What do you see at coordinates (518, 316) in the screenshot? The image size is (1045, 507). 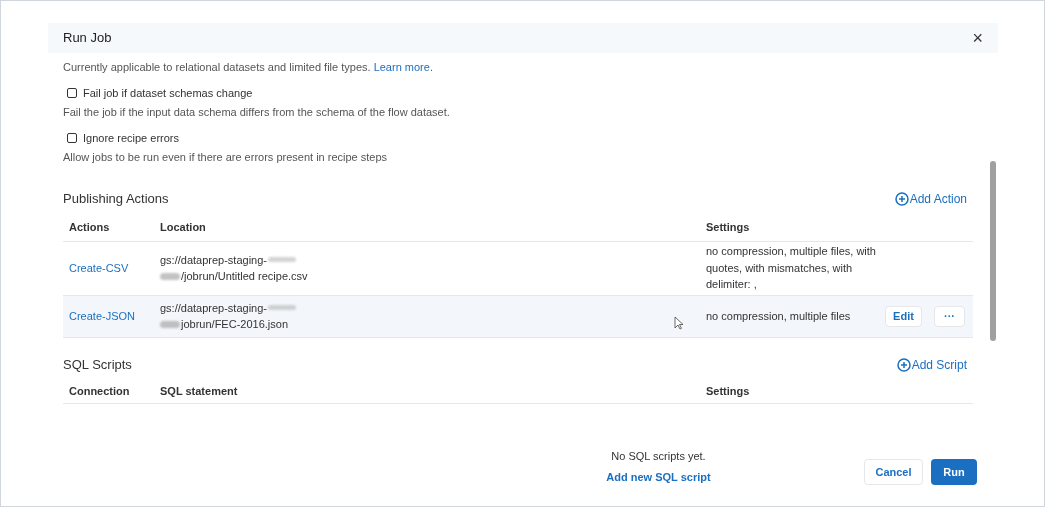 I see `table-row: Create-JSON gs://dataprep-staging- jobrun/FEC-2016.json no compression, multiple files Edit ···` at bounding box center [518, 316].